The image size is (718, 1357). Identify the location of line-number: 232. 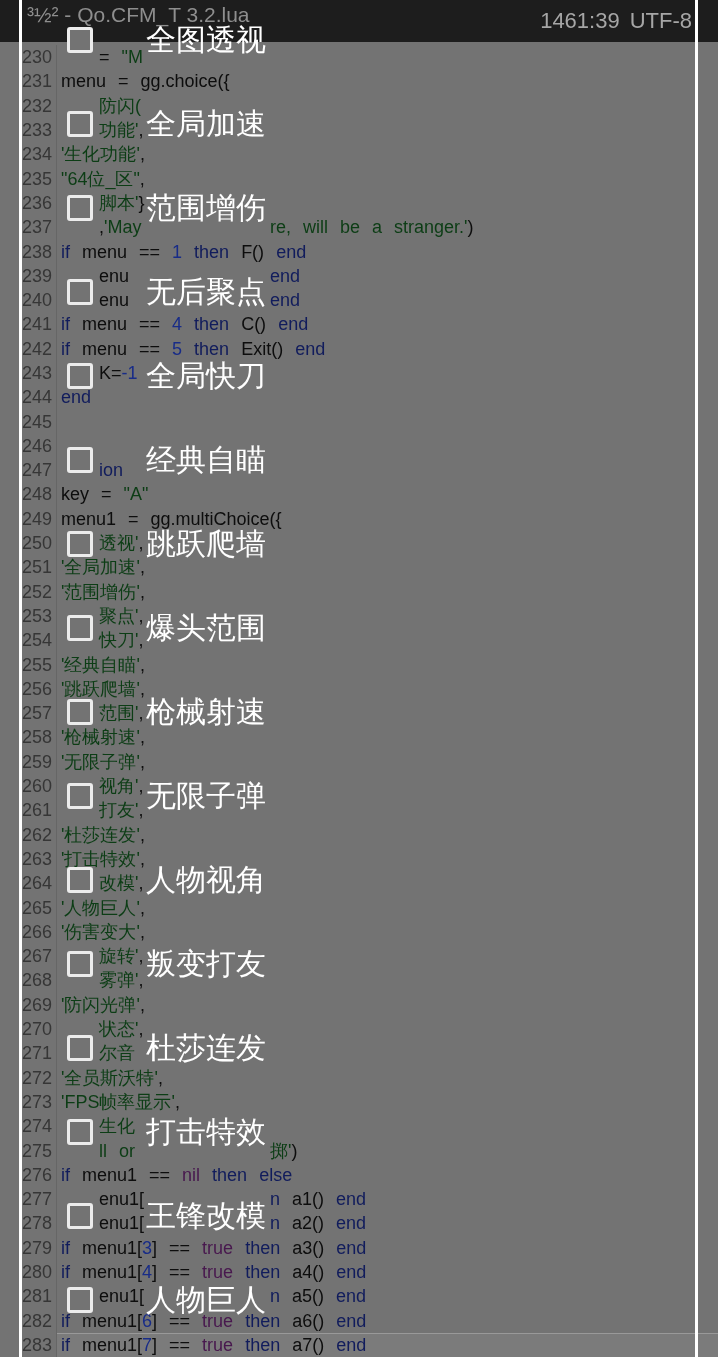
(36, 105).